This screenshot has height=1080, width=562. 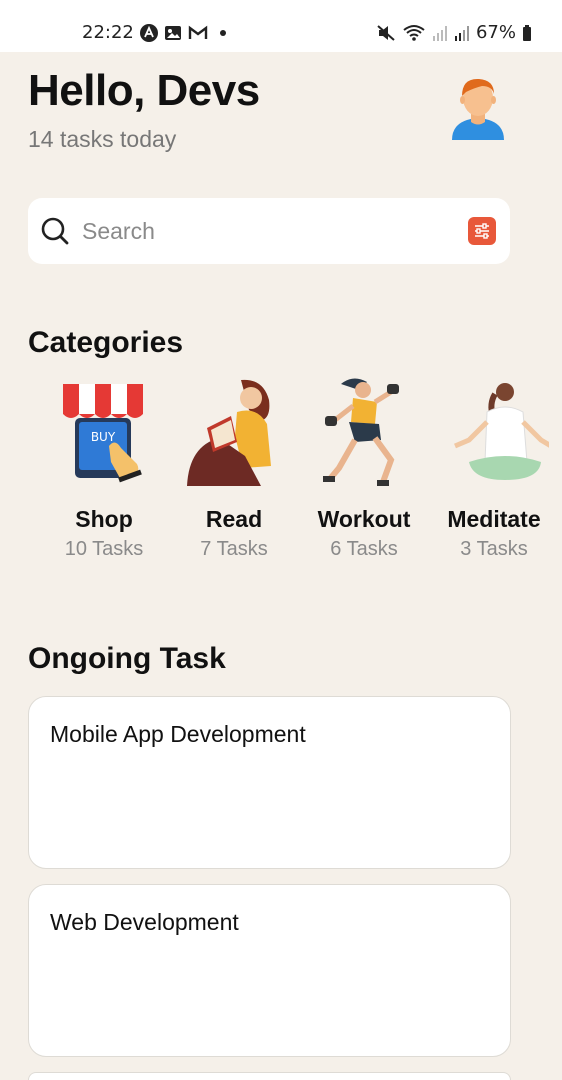 I want to click on wifi-icon, so click(x=414, y=33).